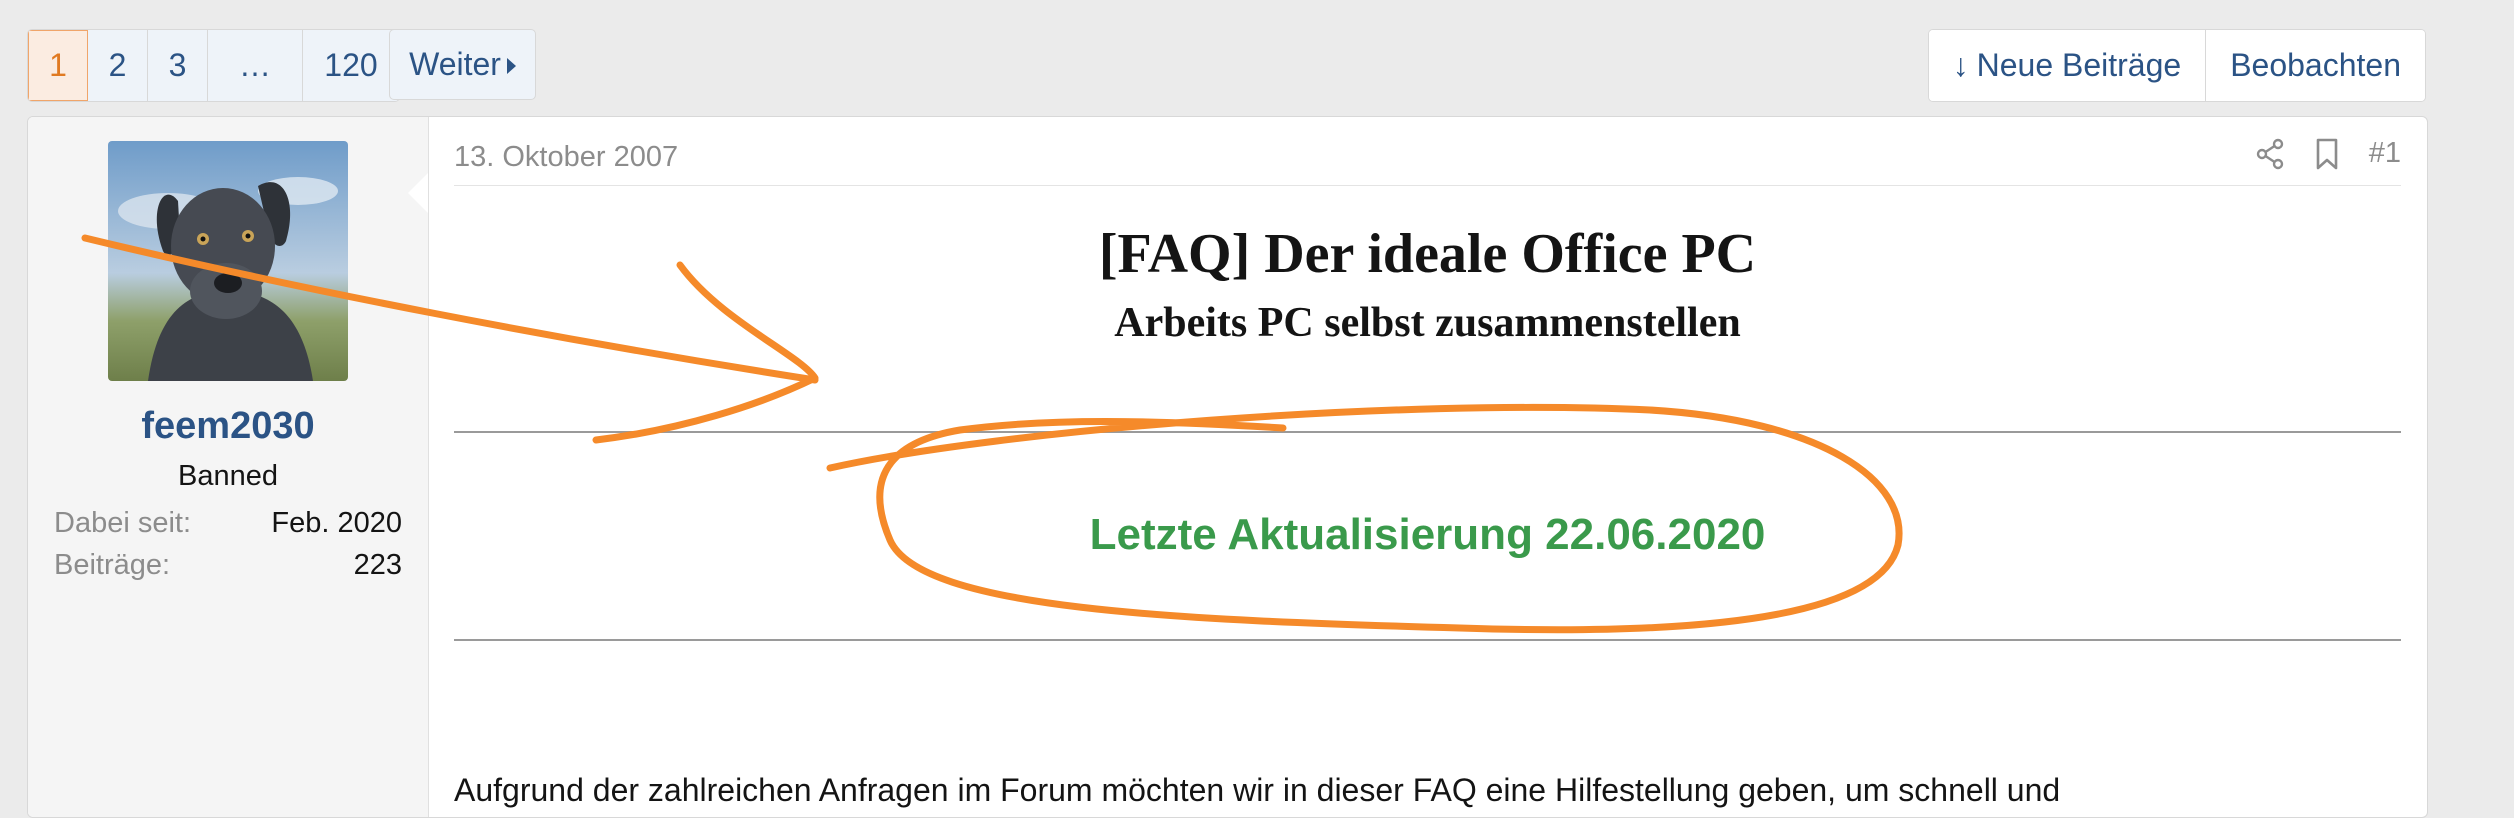  What do you see at coordinates (58, 65) in the screenshot?
I see `page-link-1: 1` at bounding box center [58, 65].